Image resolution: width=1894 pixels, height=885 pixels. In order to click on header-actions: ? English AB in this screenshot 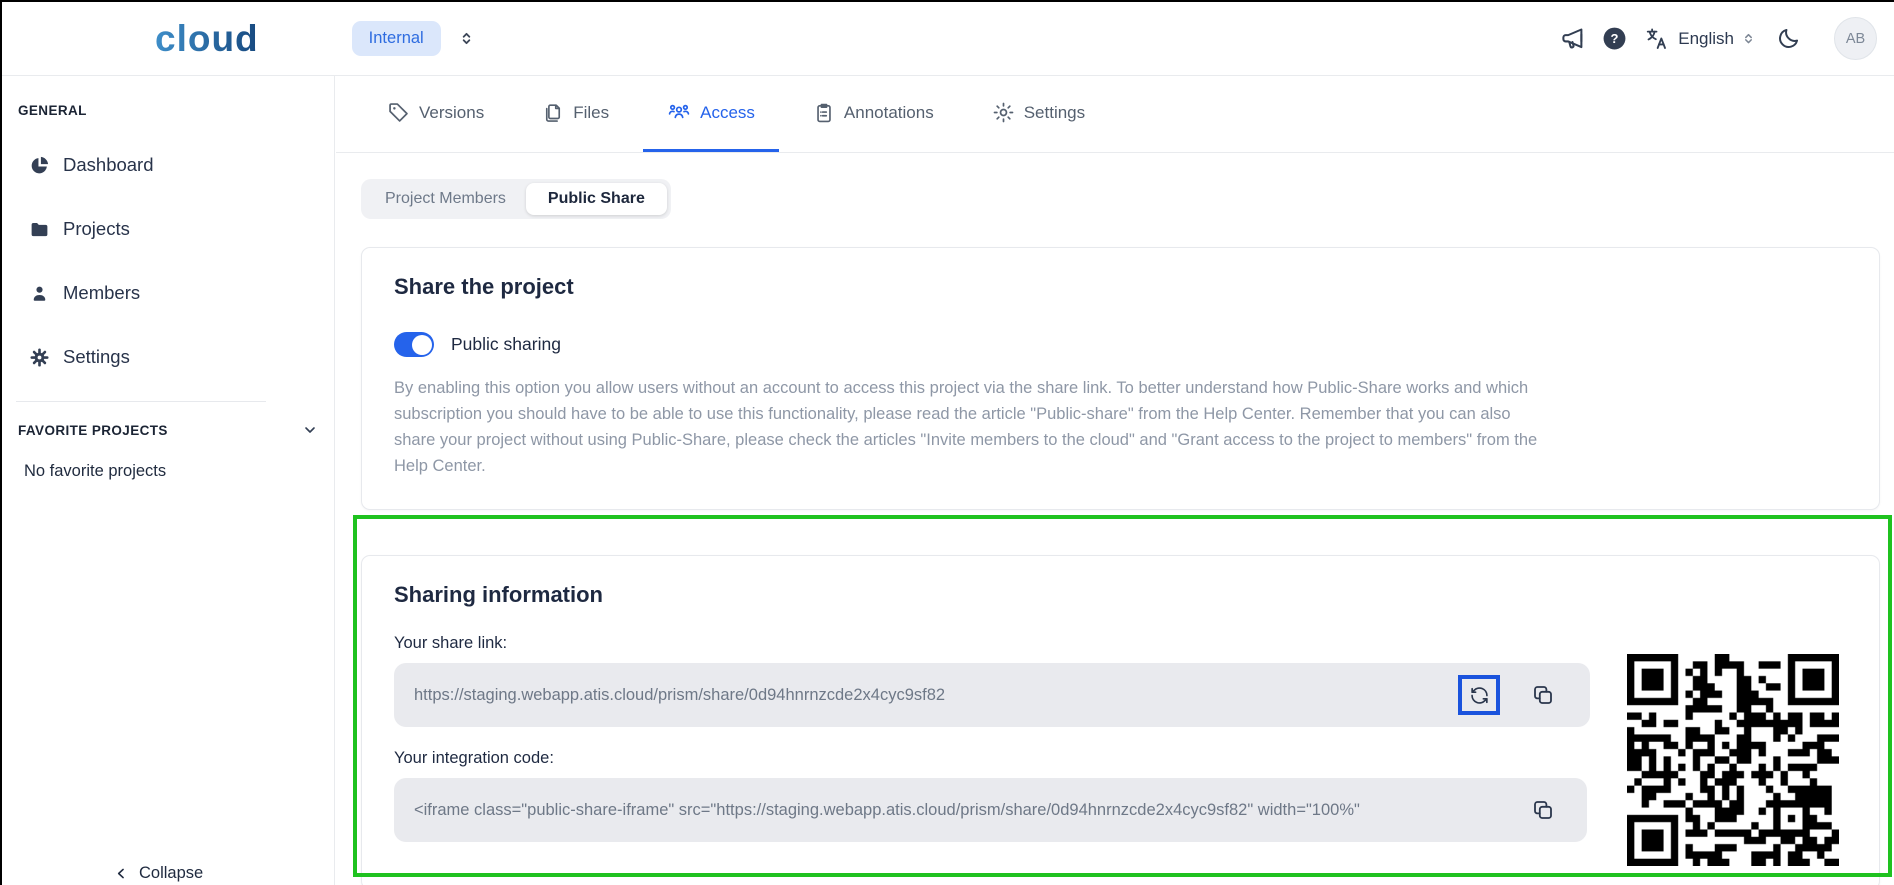, I will do `click(1718, 38)`.